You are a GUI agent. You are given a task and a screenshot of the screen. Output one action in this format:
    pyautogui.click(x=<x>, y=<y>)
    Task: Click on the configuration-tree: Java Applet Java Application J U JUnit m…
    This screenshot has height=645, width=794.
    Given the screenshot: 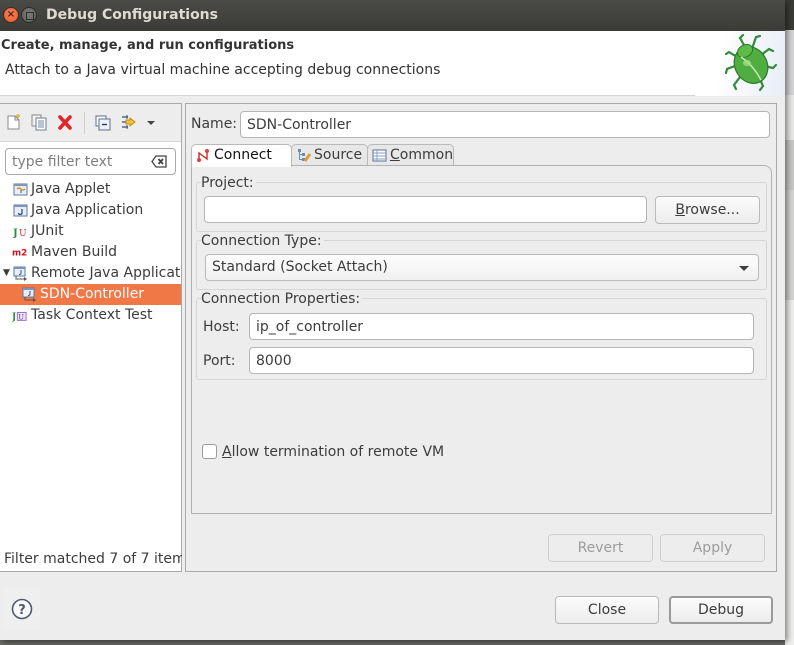 What is the action you would take?
    pyautogui.click(x=90, y=252)
    